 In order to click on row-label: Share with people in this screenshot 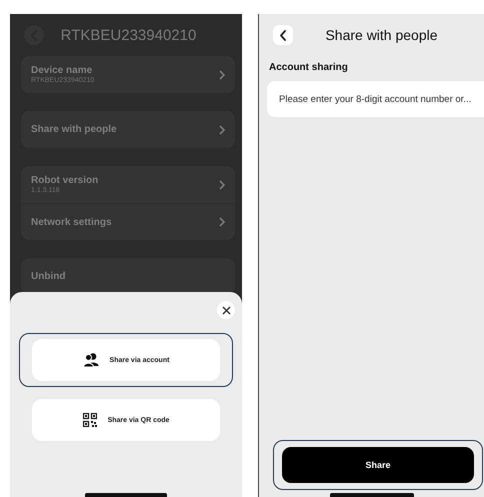, I will do `click(74, 129)`.